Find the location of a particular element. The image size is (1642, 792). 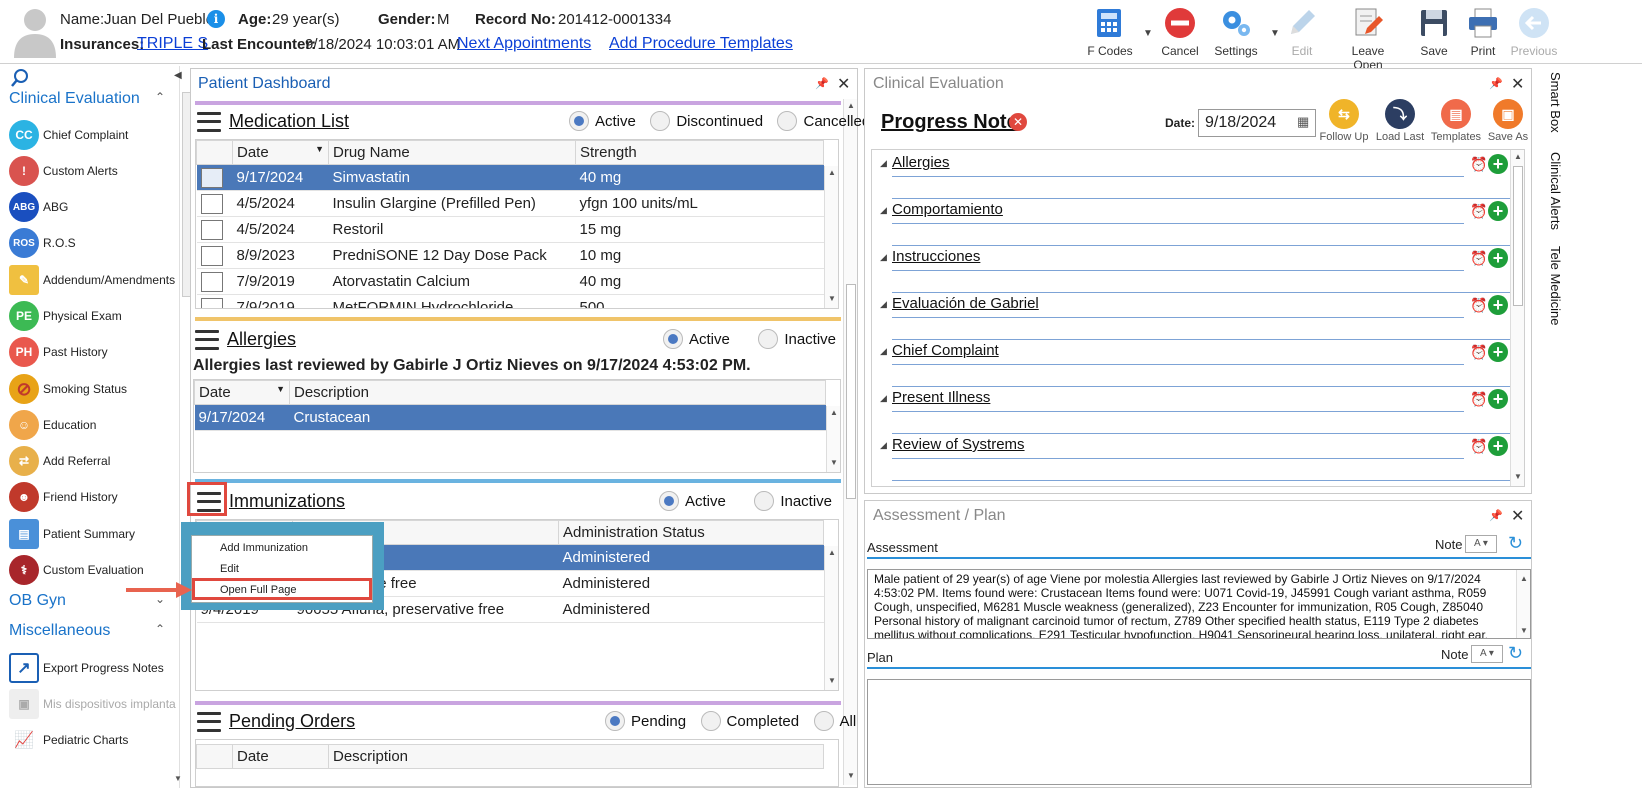

table-row: 9/17/2024 Crustacean is located at coordinates (510, 417).